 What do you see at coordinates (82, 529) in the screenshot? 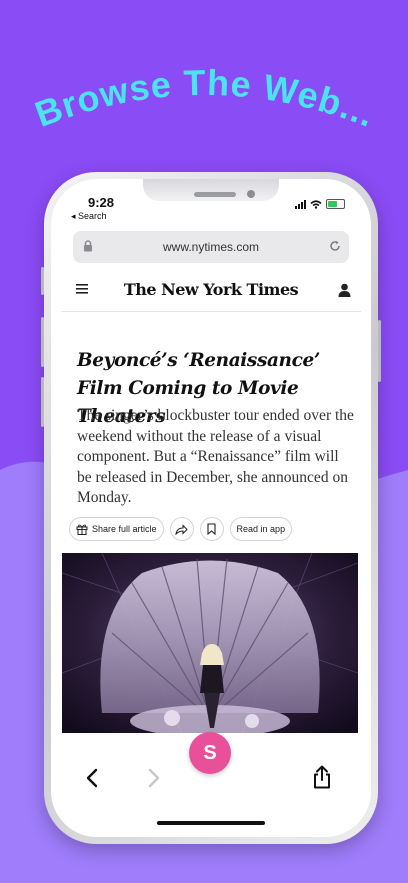
I see `gift-icon` at bounding box center [82, 529].